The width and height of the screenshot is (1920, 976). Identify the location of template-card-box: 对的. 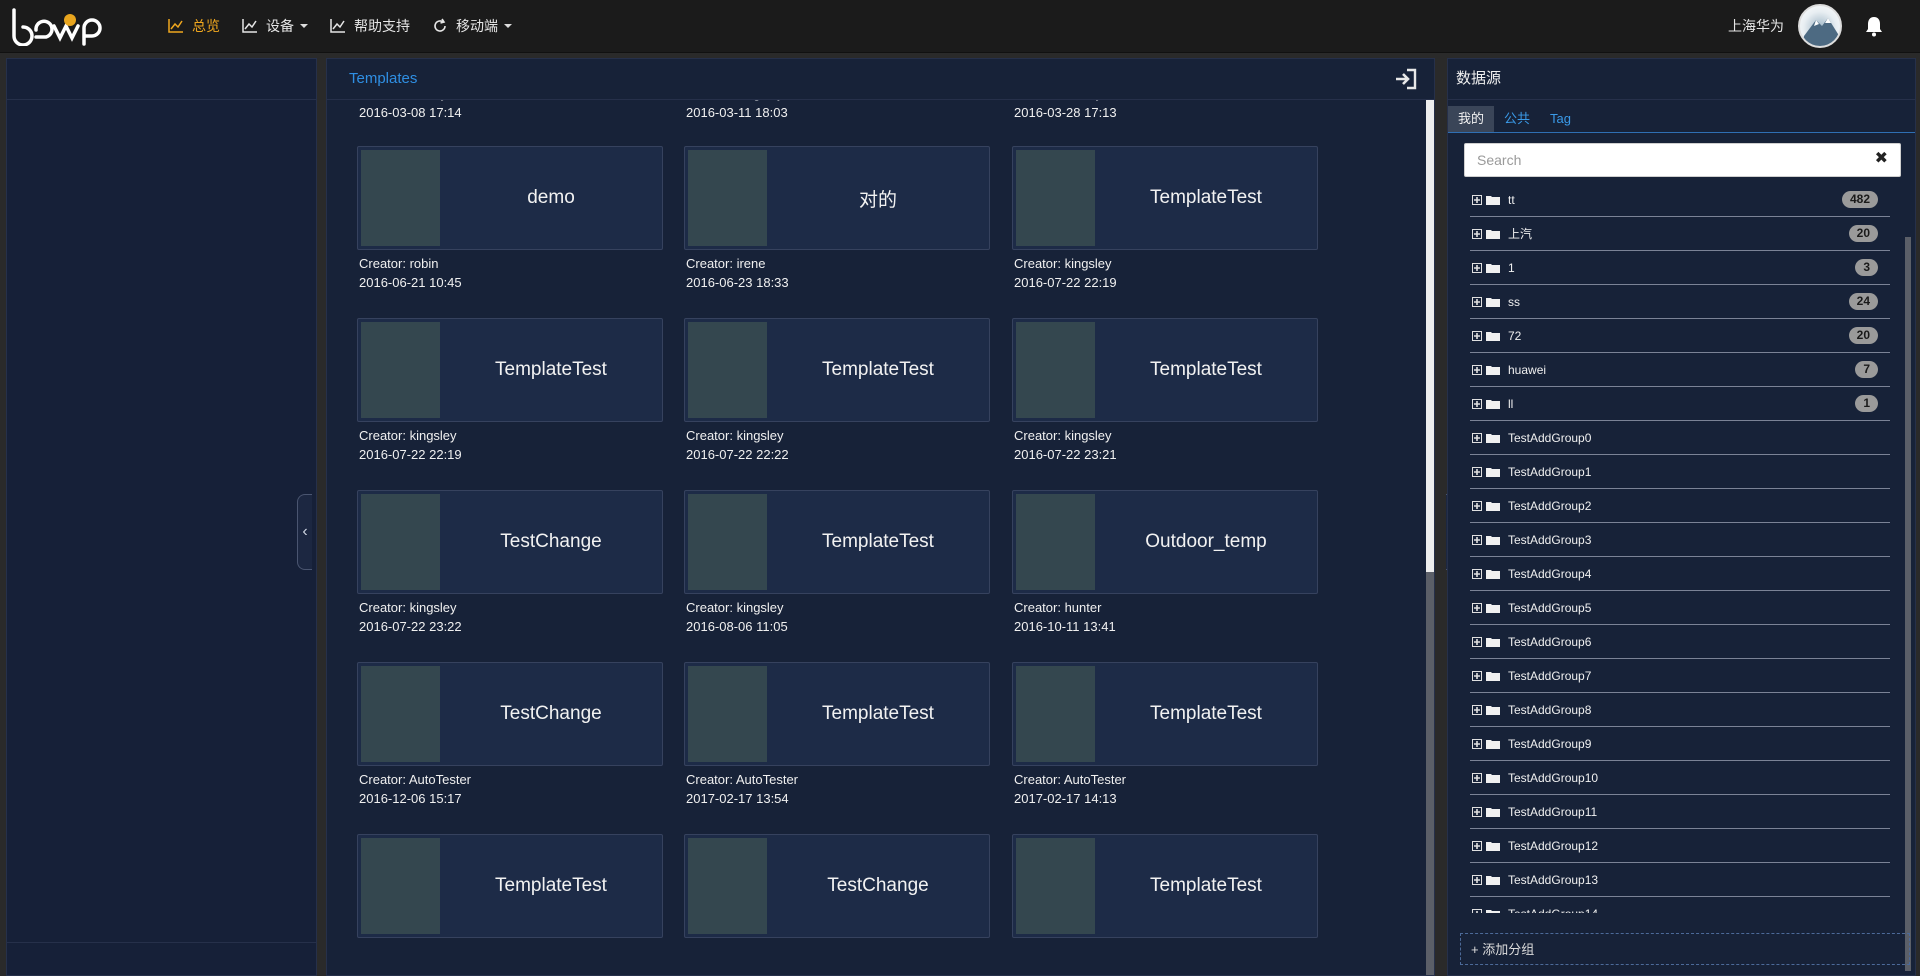
(837, 198).